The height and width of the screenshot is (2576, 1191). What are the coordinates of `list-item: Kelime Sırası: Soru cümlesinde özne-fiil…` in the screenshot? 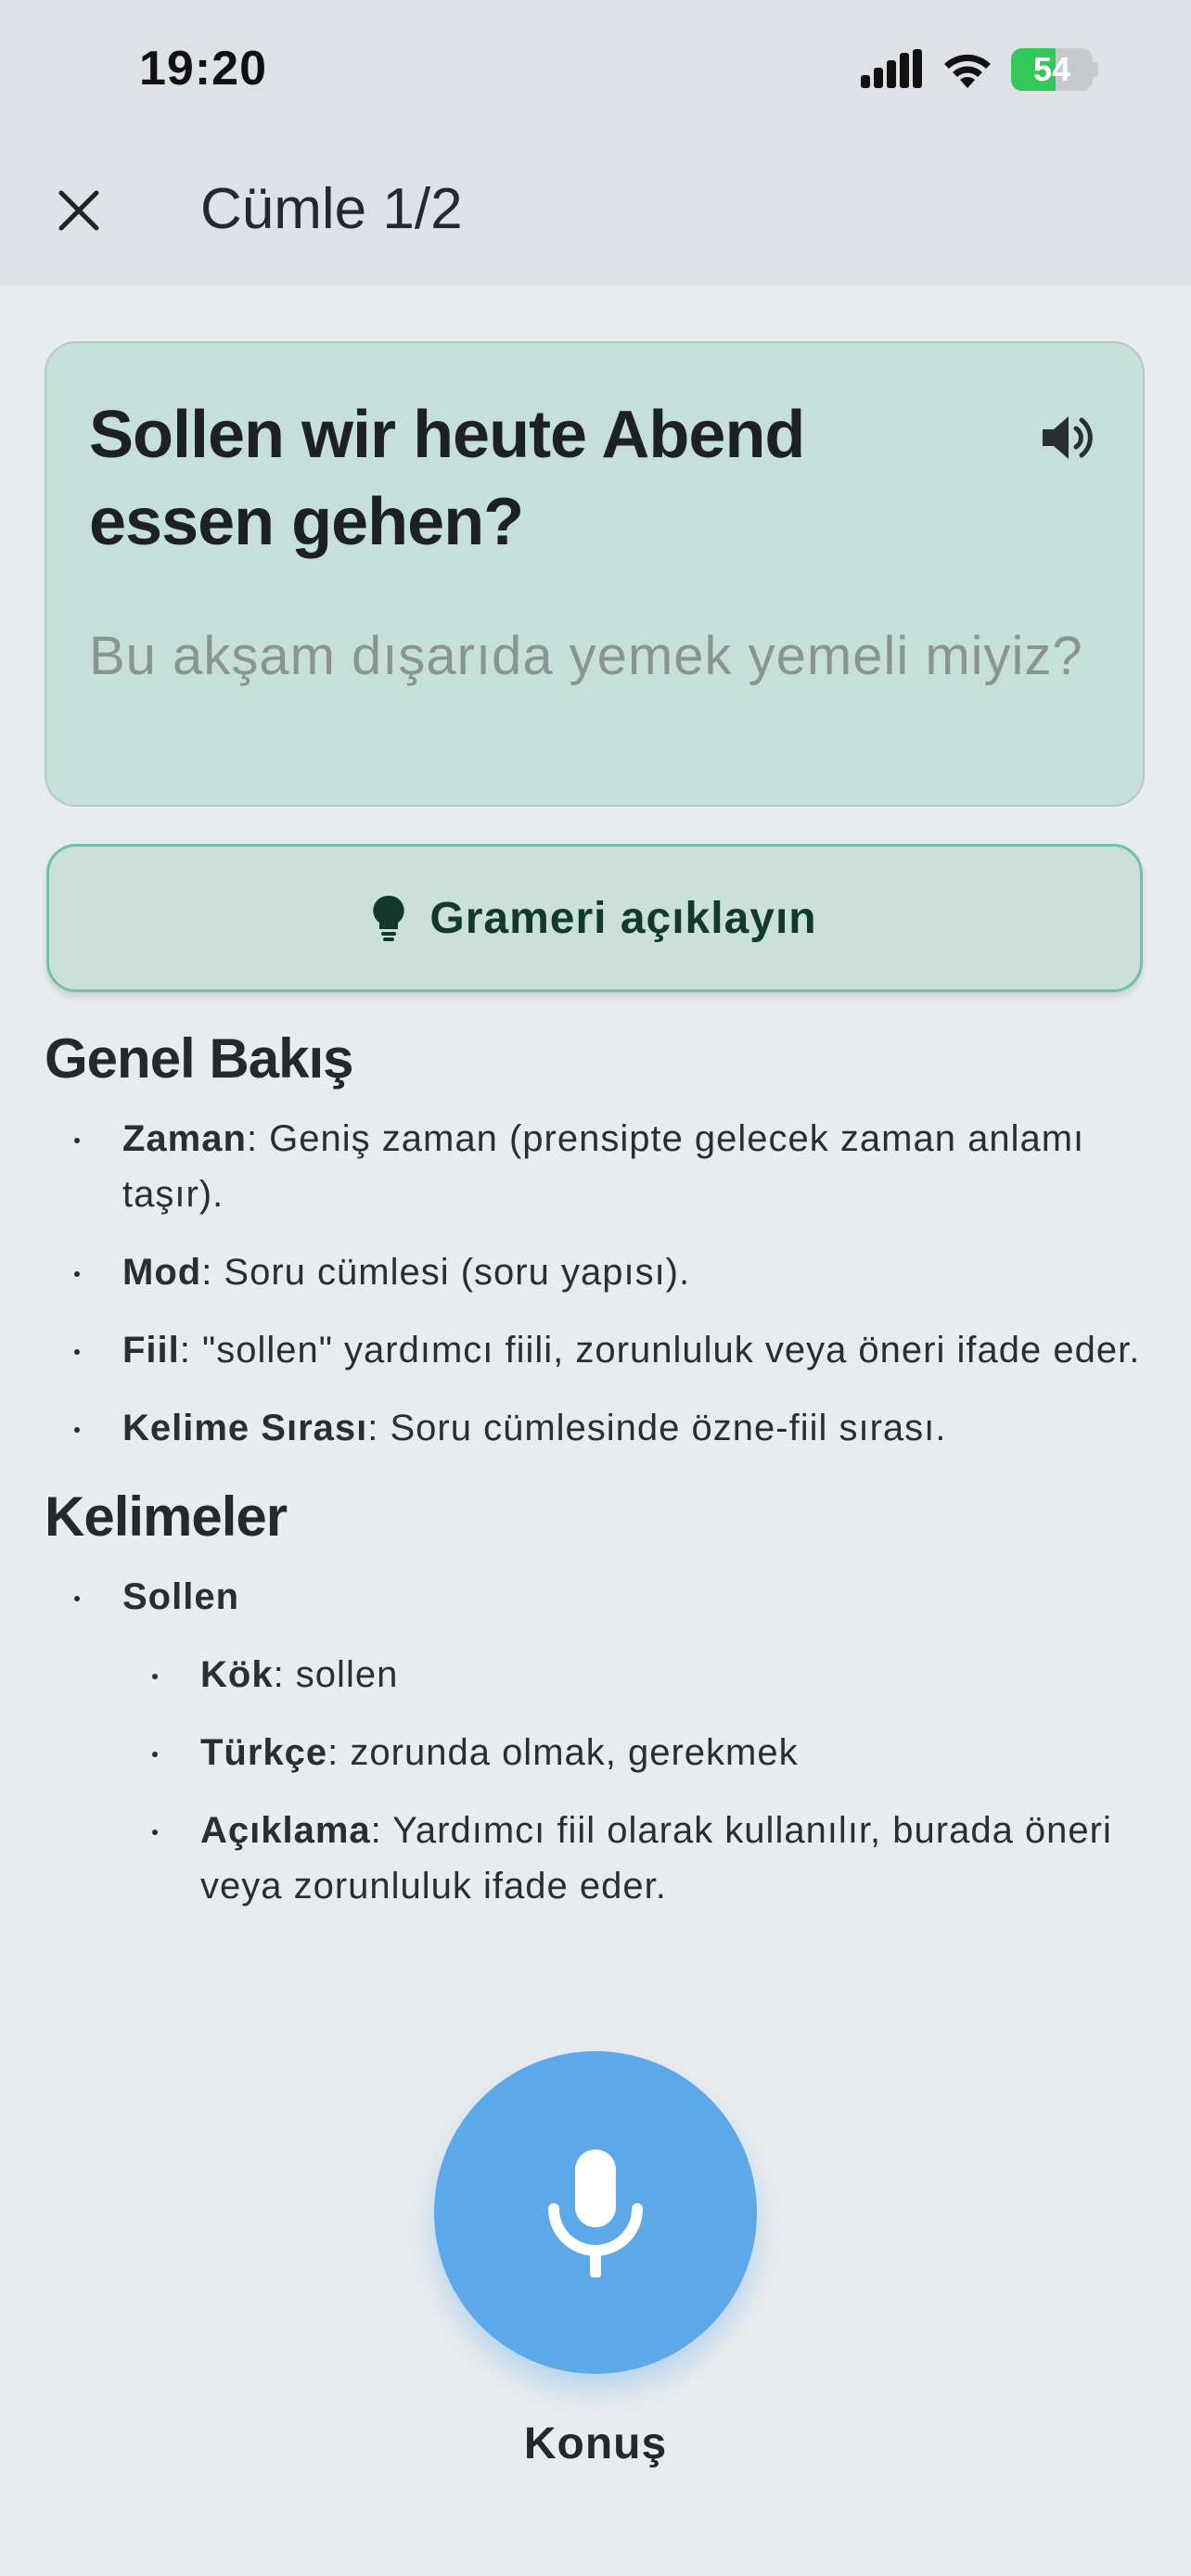 It's located at (597, 1428).